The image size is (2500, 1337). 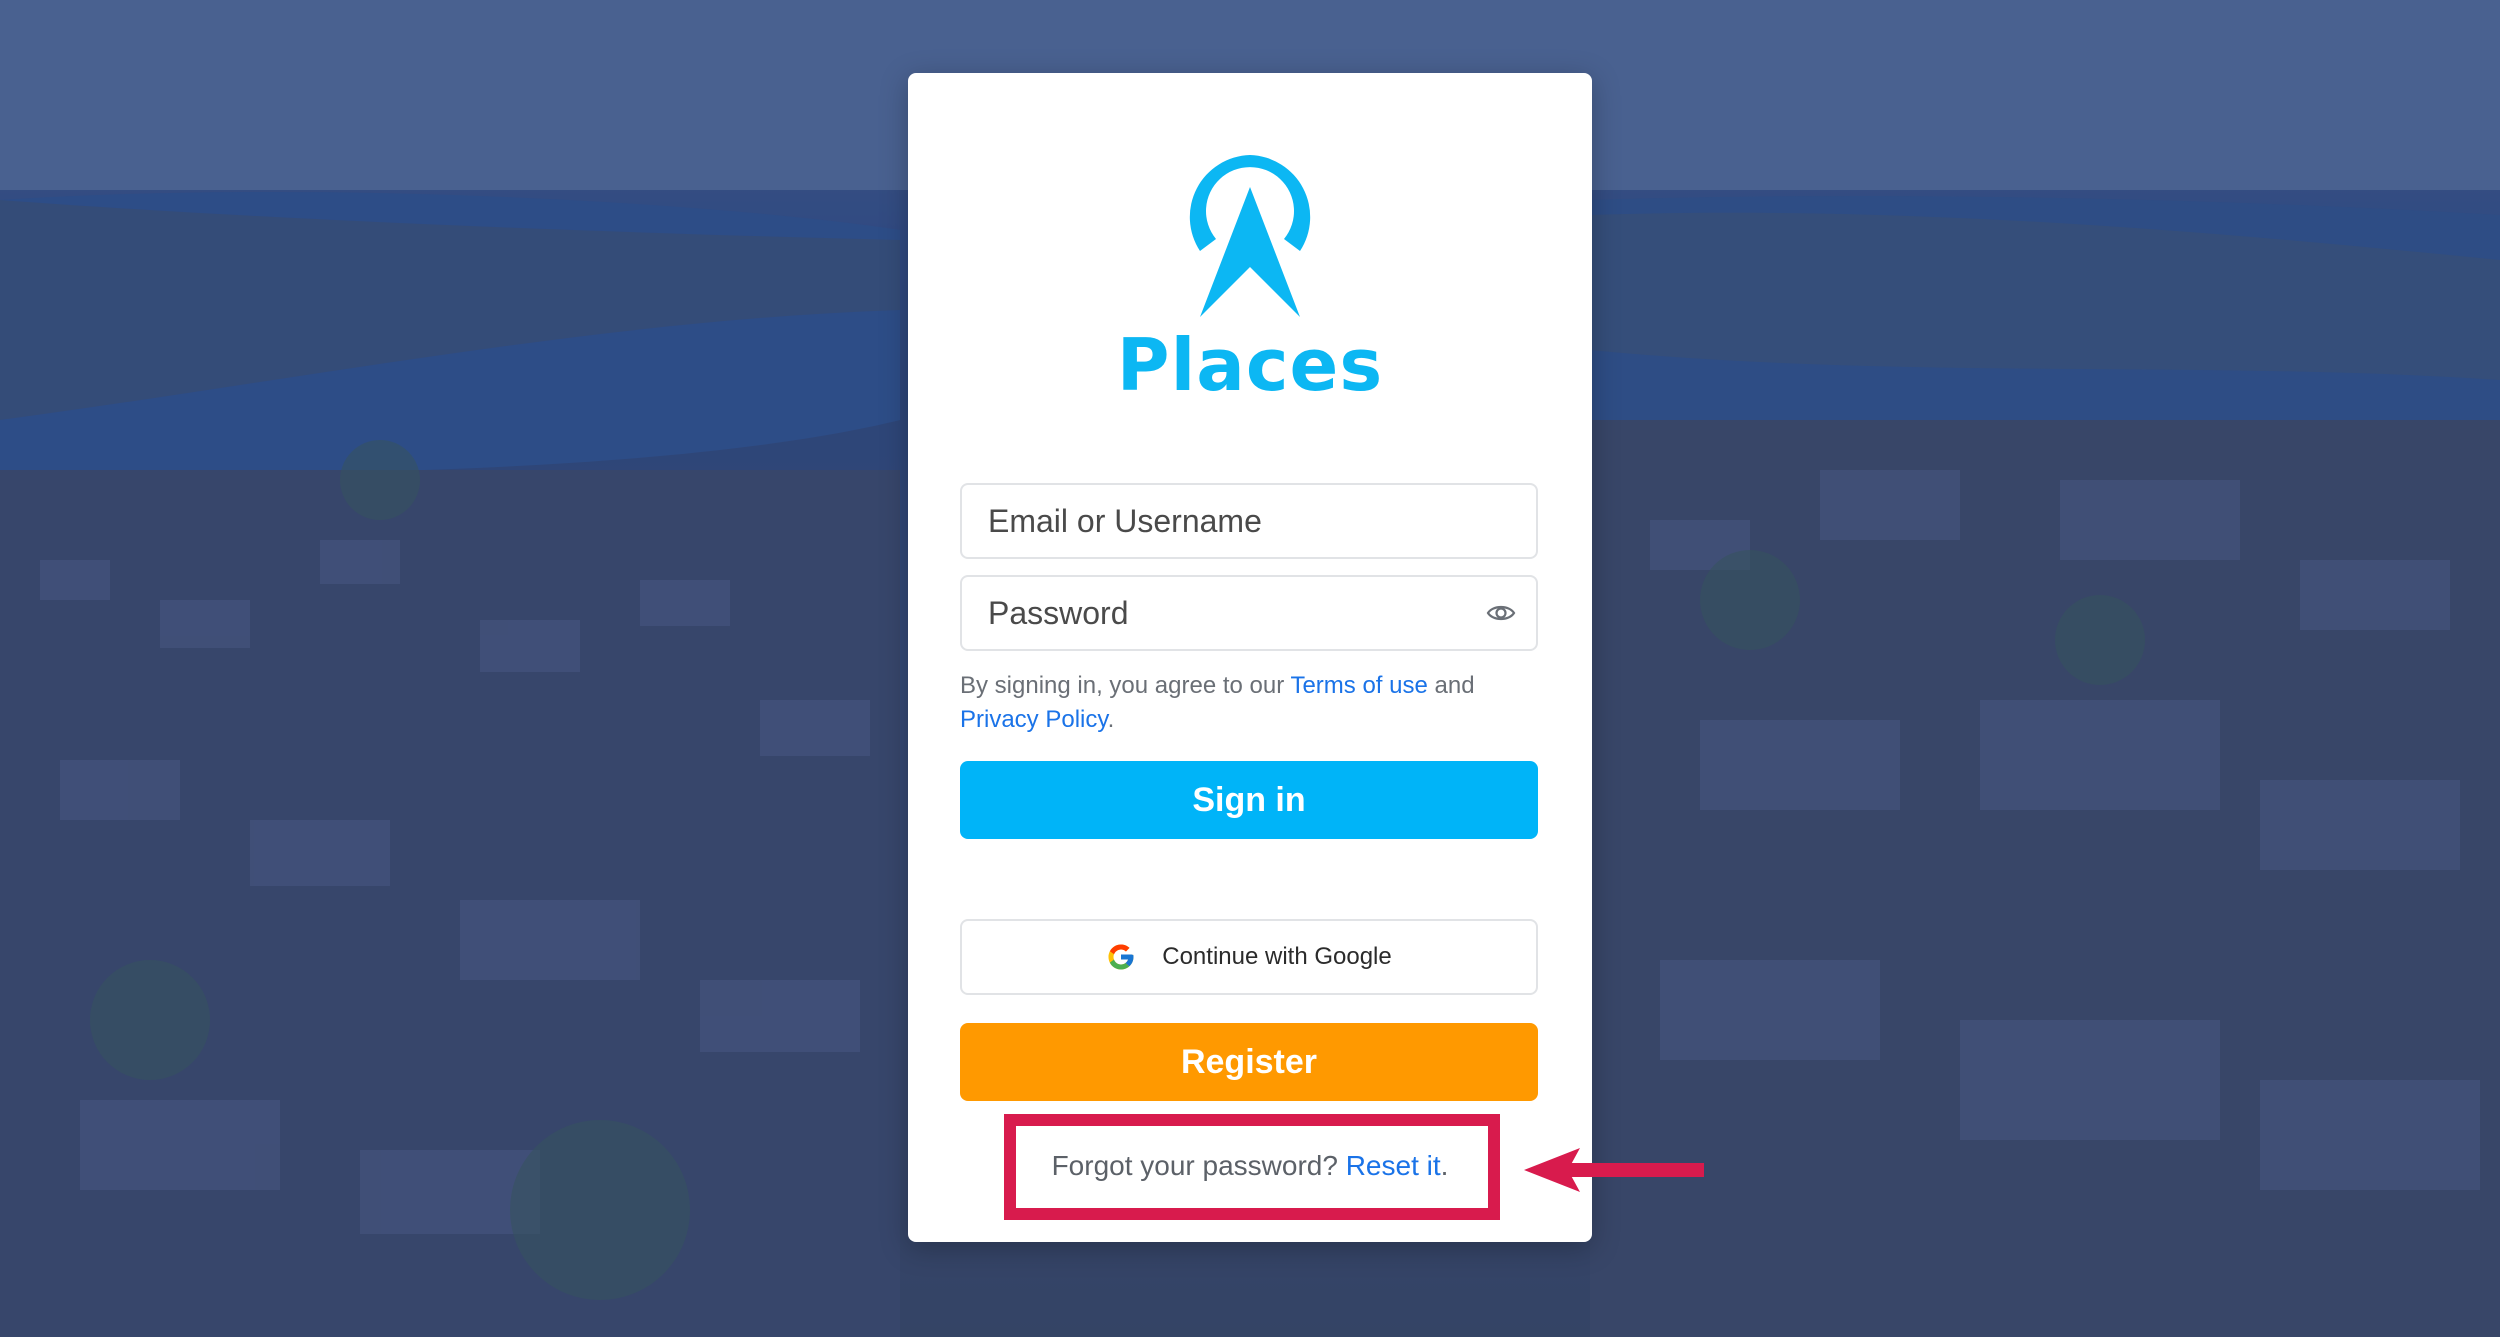 I want to click on terms-of-use-link: Terms of use, so click(x=1358, y=685).